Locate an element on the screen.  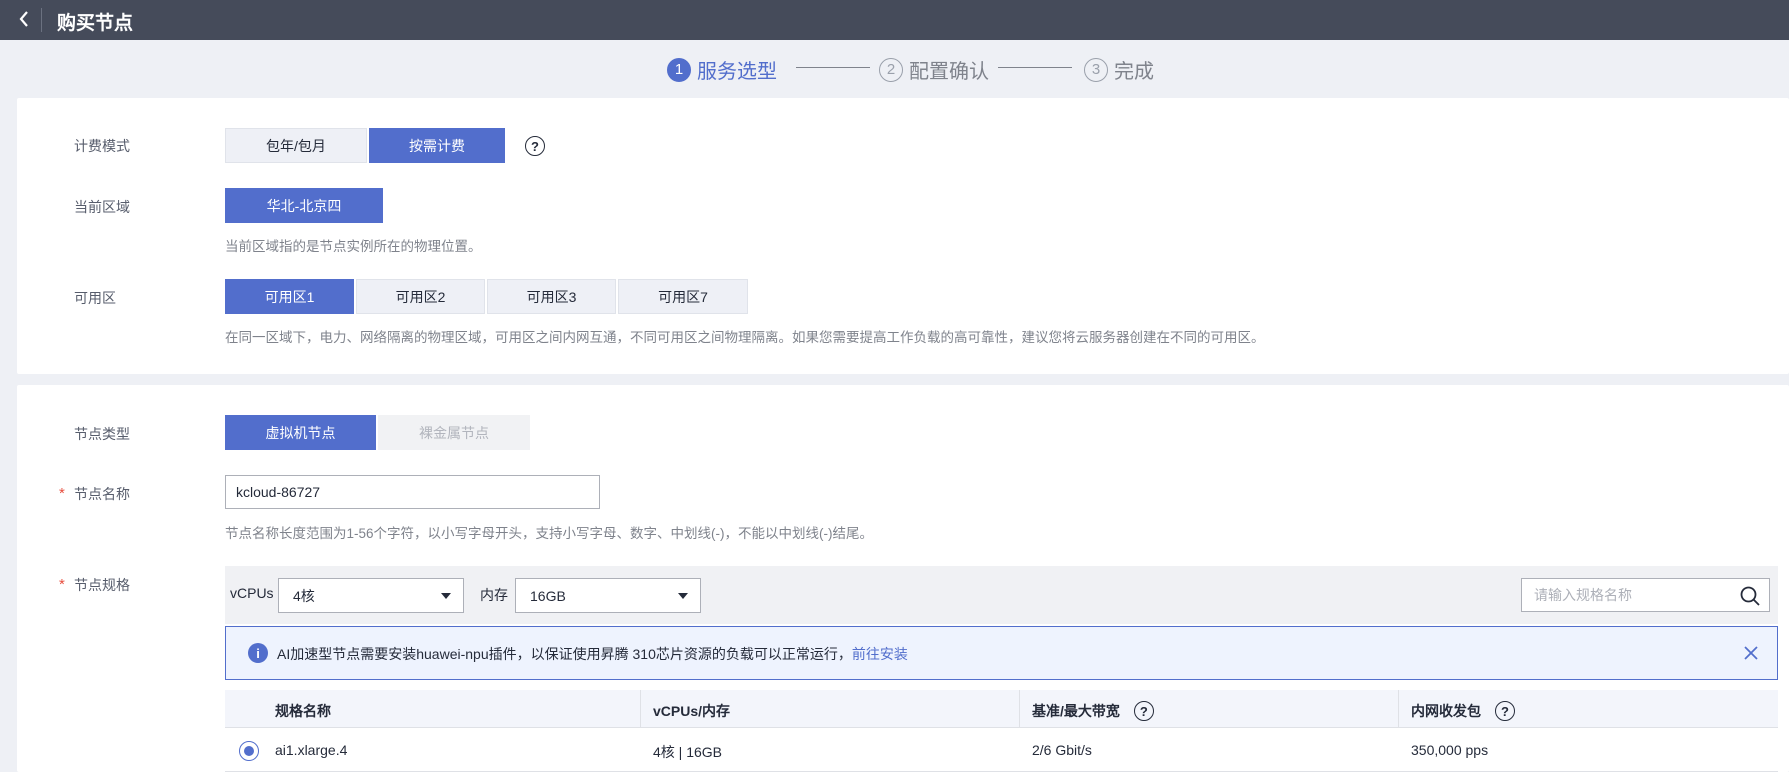
header-text: 基准/最大带宽 is located at coordinates (1076, 711).